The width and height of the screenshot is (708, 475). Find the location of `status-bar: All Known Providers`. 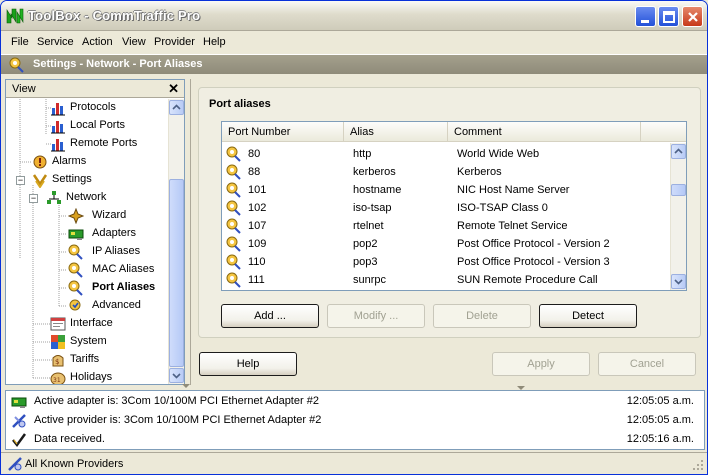

status-bar: All Known Providers is located at coordinates (354, 463).